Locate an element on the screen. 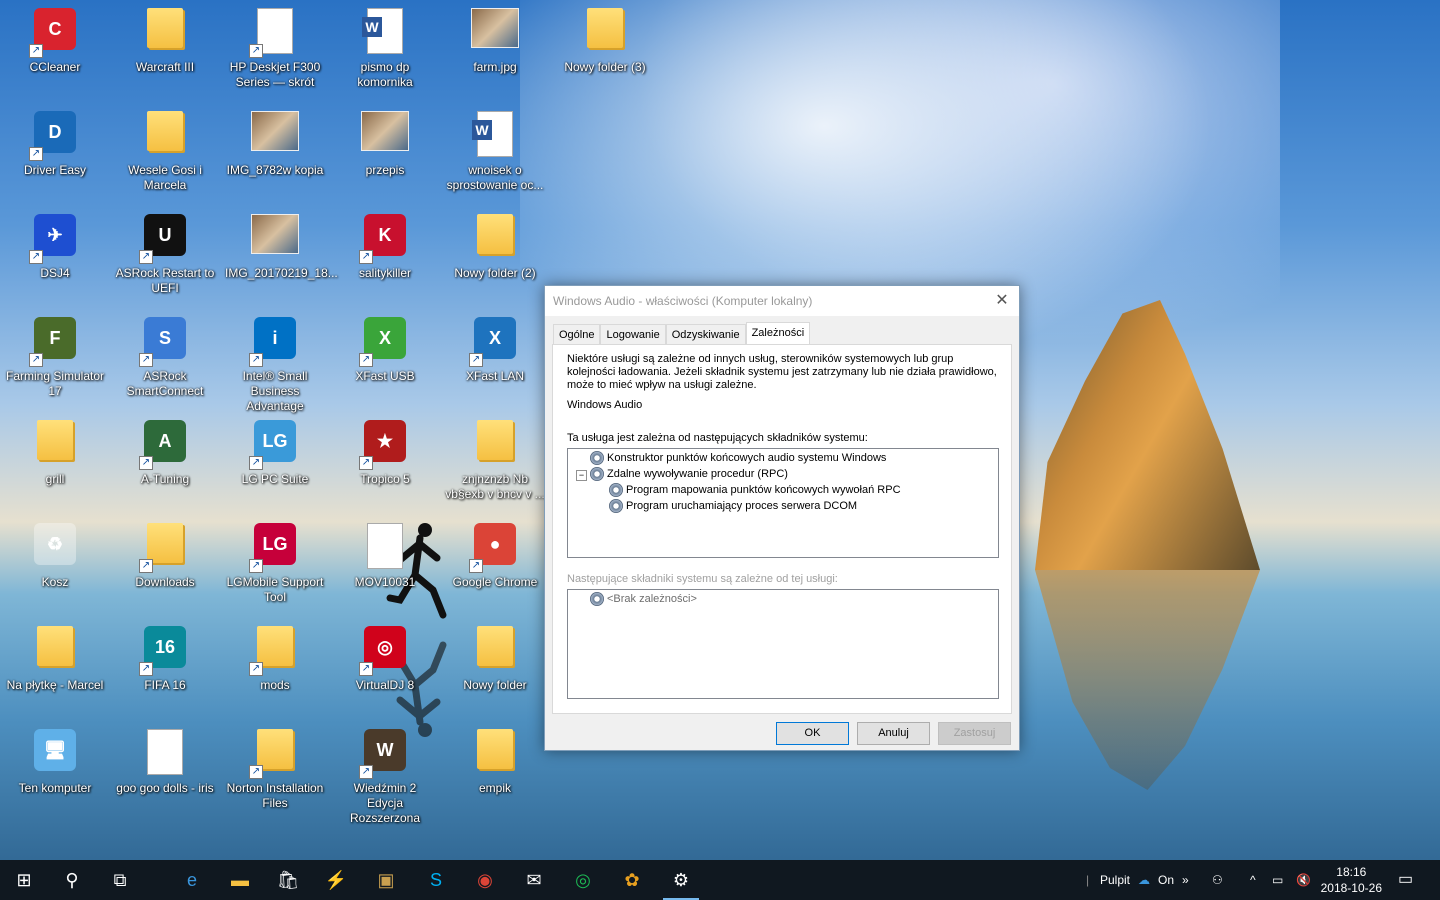 This screenshot has height=900, width=1440. app-icon: W ↗ is located at coordinates (384, 754).